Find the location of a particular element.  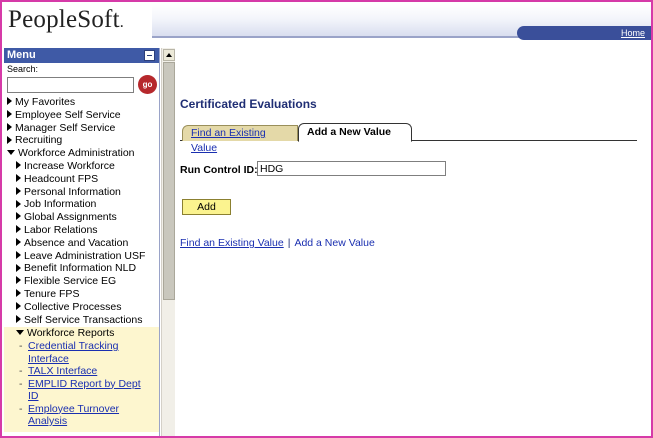

menu-scrollbar is located at coordinates (168, 242).